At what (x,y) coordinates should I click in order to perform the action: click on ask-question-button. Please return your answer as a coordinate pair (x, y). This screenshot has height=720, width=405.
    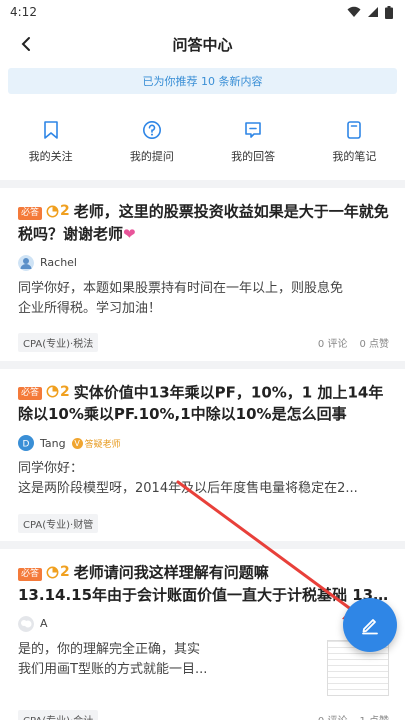
    Looking at the image, I should click on (370, 625).